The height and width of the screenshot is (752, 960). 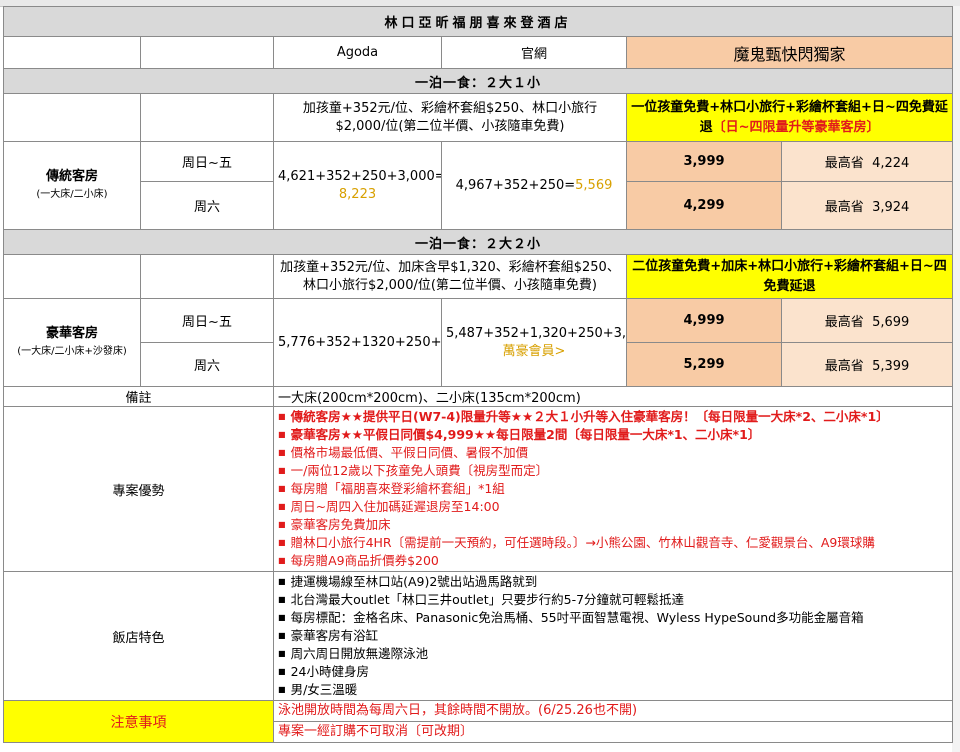 What do you see at coordinates (71, 333) in the screenshot?
I see `section2-room-name: 豪華客房` at bounding box center [71, 333].